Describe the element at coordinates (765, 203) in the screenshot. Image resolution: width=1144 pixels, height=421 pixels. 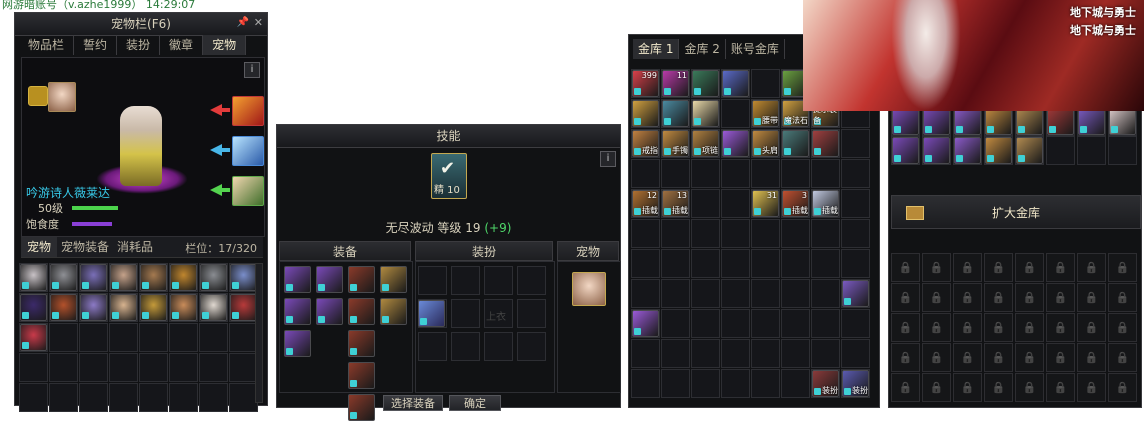
I see `storage-item: 31` at that location.